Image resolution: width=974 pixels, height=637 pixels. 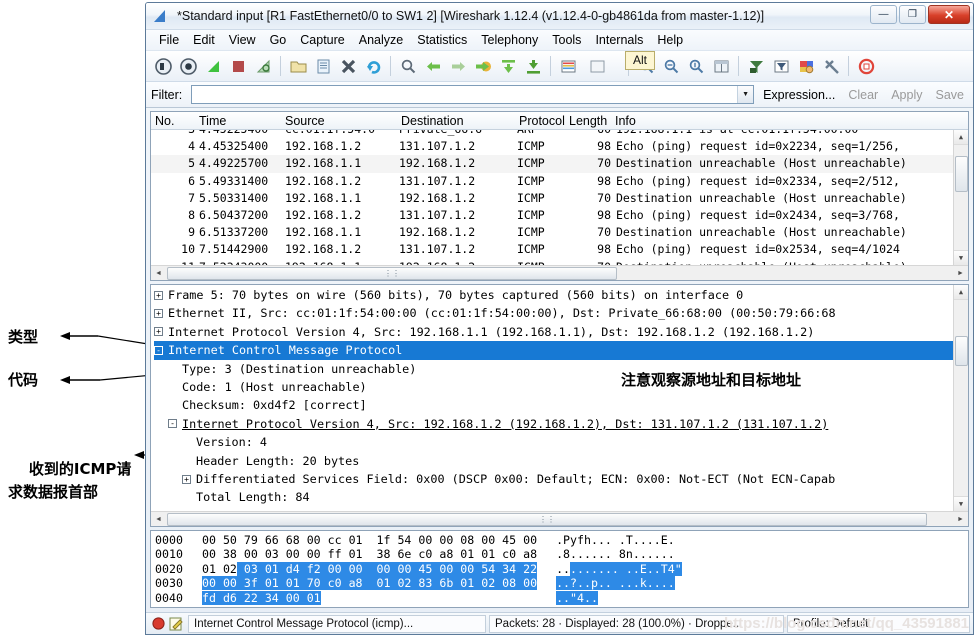 I want to click on restart-capture-icon, so click(x=263, y=66).